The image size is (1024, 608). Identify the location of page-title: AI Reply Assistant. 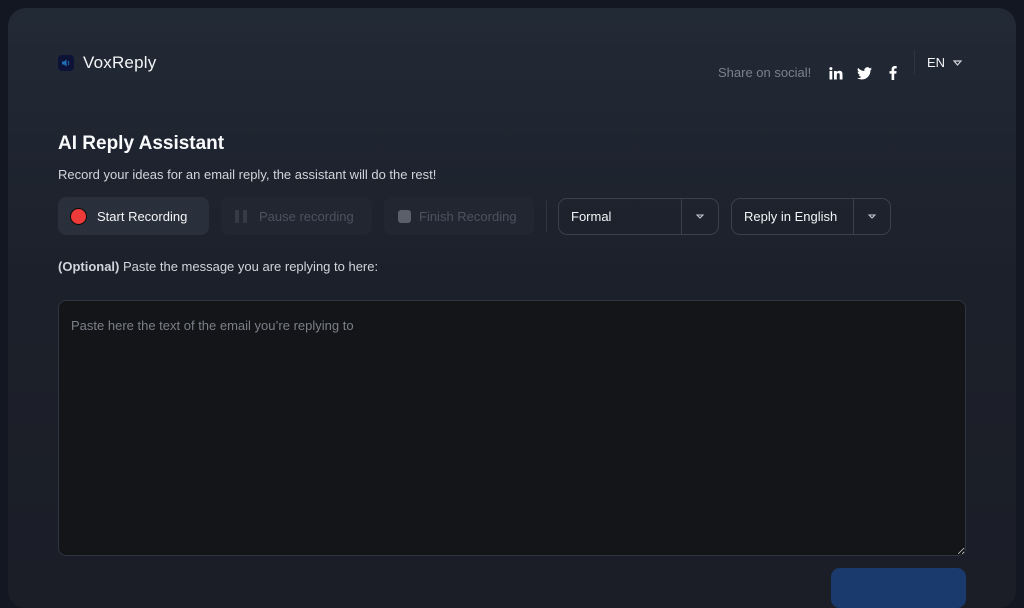
(141, 143).